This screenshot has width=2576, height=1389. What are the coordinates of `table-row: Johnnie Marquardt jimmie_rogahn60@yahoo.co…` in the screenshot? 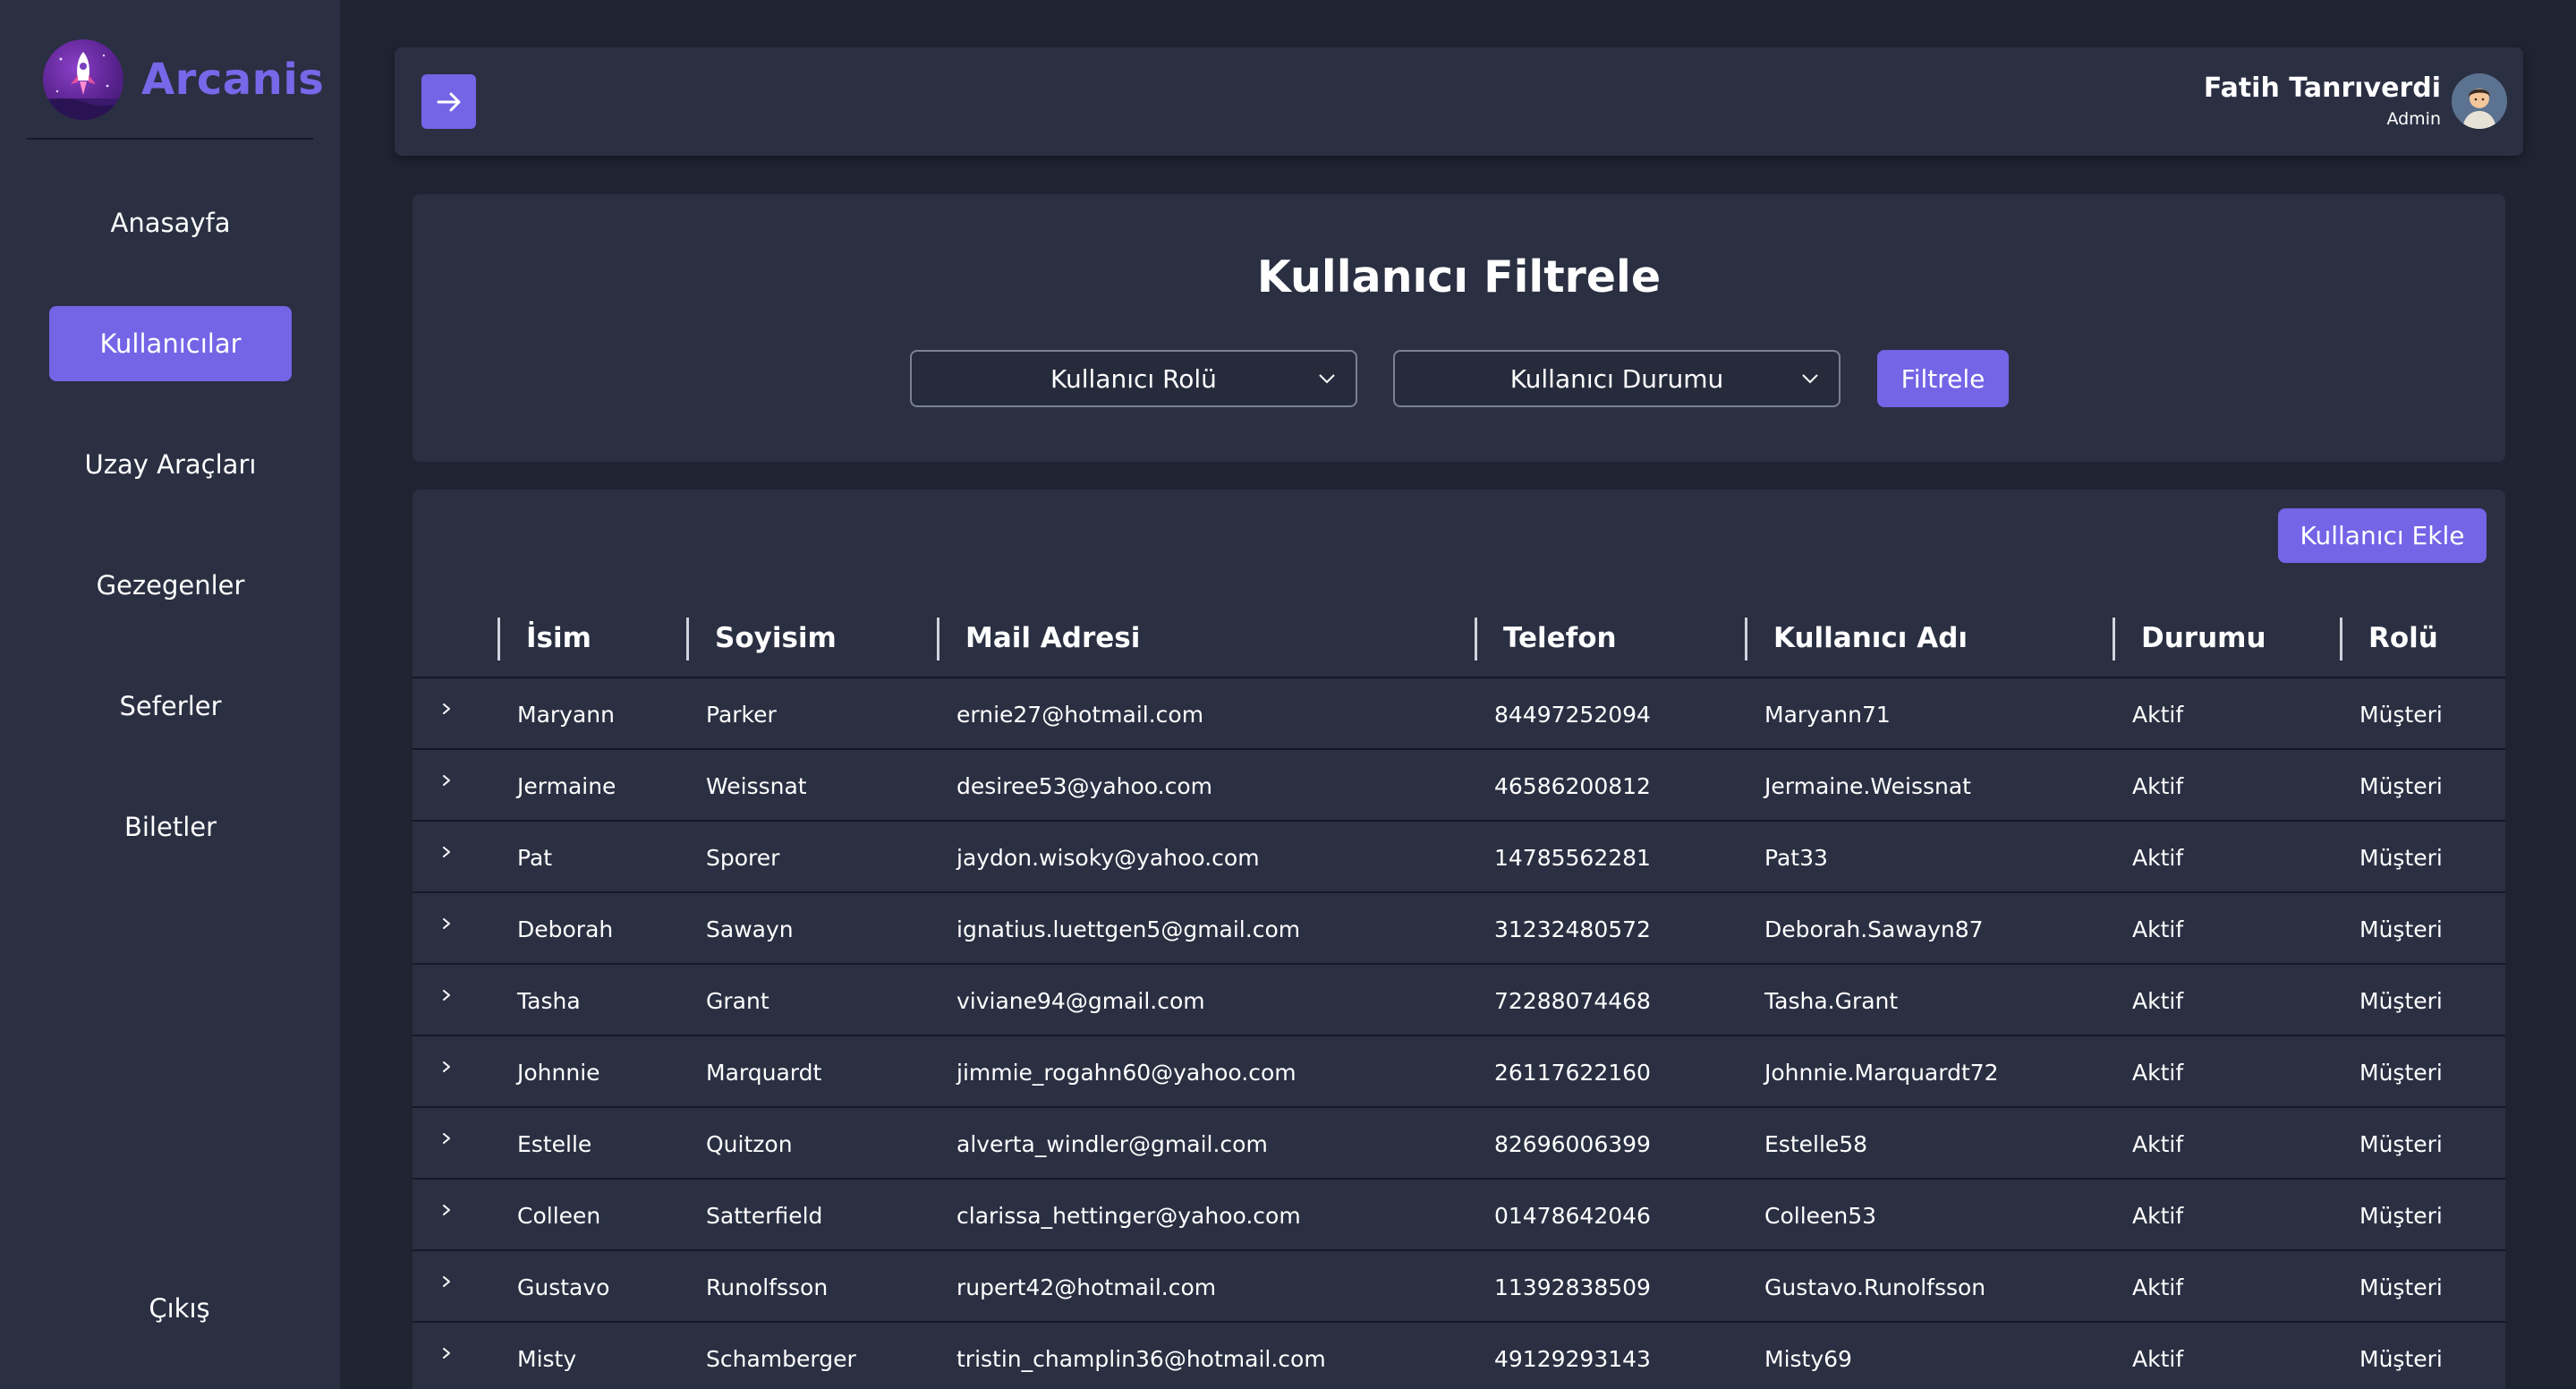 It's located at (1458, 1072).